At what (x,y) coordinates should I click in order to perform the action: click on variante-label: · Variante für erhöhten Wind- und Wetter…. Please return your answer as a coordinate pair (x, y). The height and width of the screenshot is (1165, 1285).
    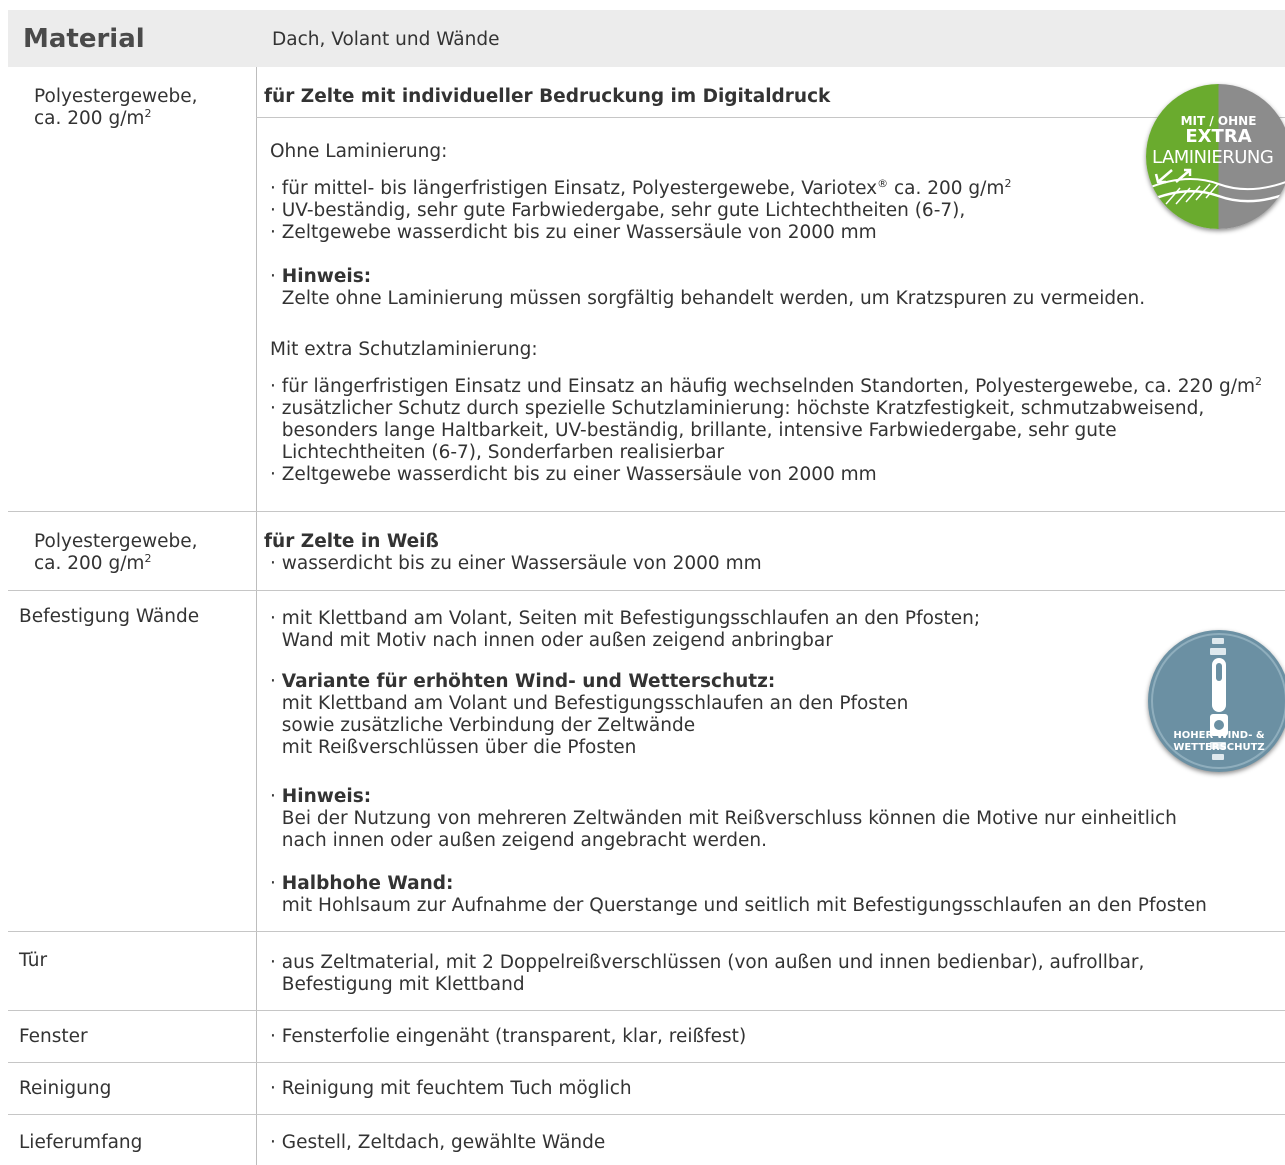
    Looking at the image, I should click on (523, 681).